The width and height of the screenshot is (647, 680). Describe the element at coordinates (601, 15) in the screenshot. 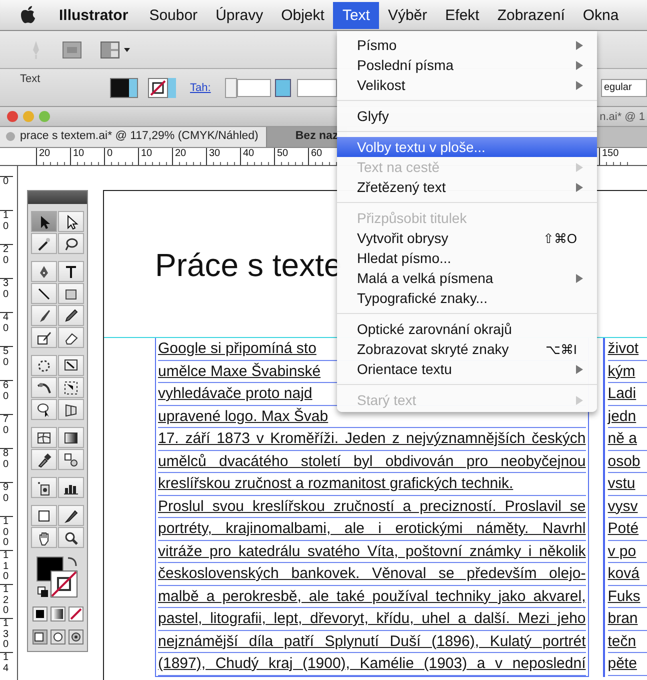

I see `menu-title: Okna` at that location.